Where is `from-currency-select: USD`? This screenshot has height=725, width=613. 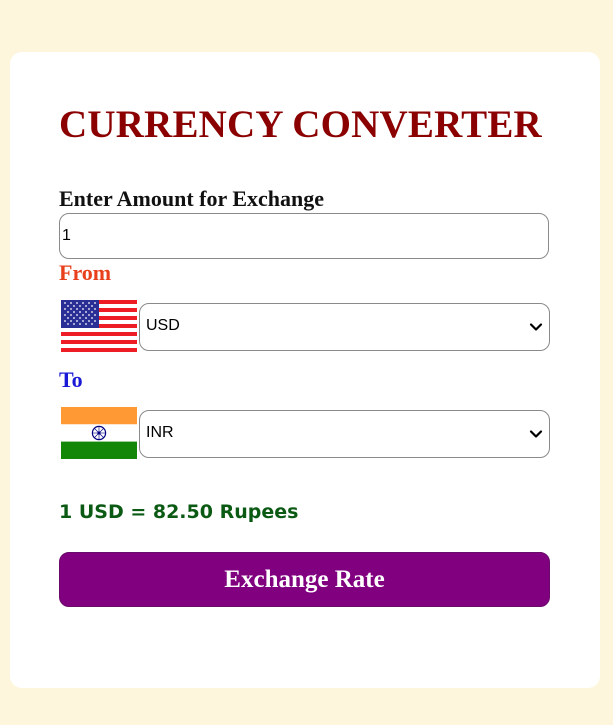 from-currency-select: USD is located at coordinates (344, 327).